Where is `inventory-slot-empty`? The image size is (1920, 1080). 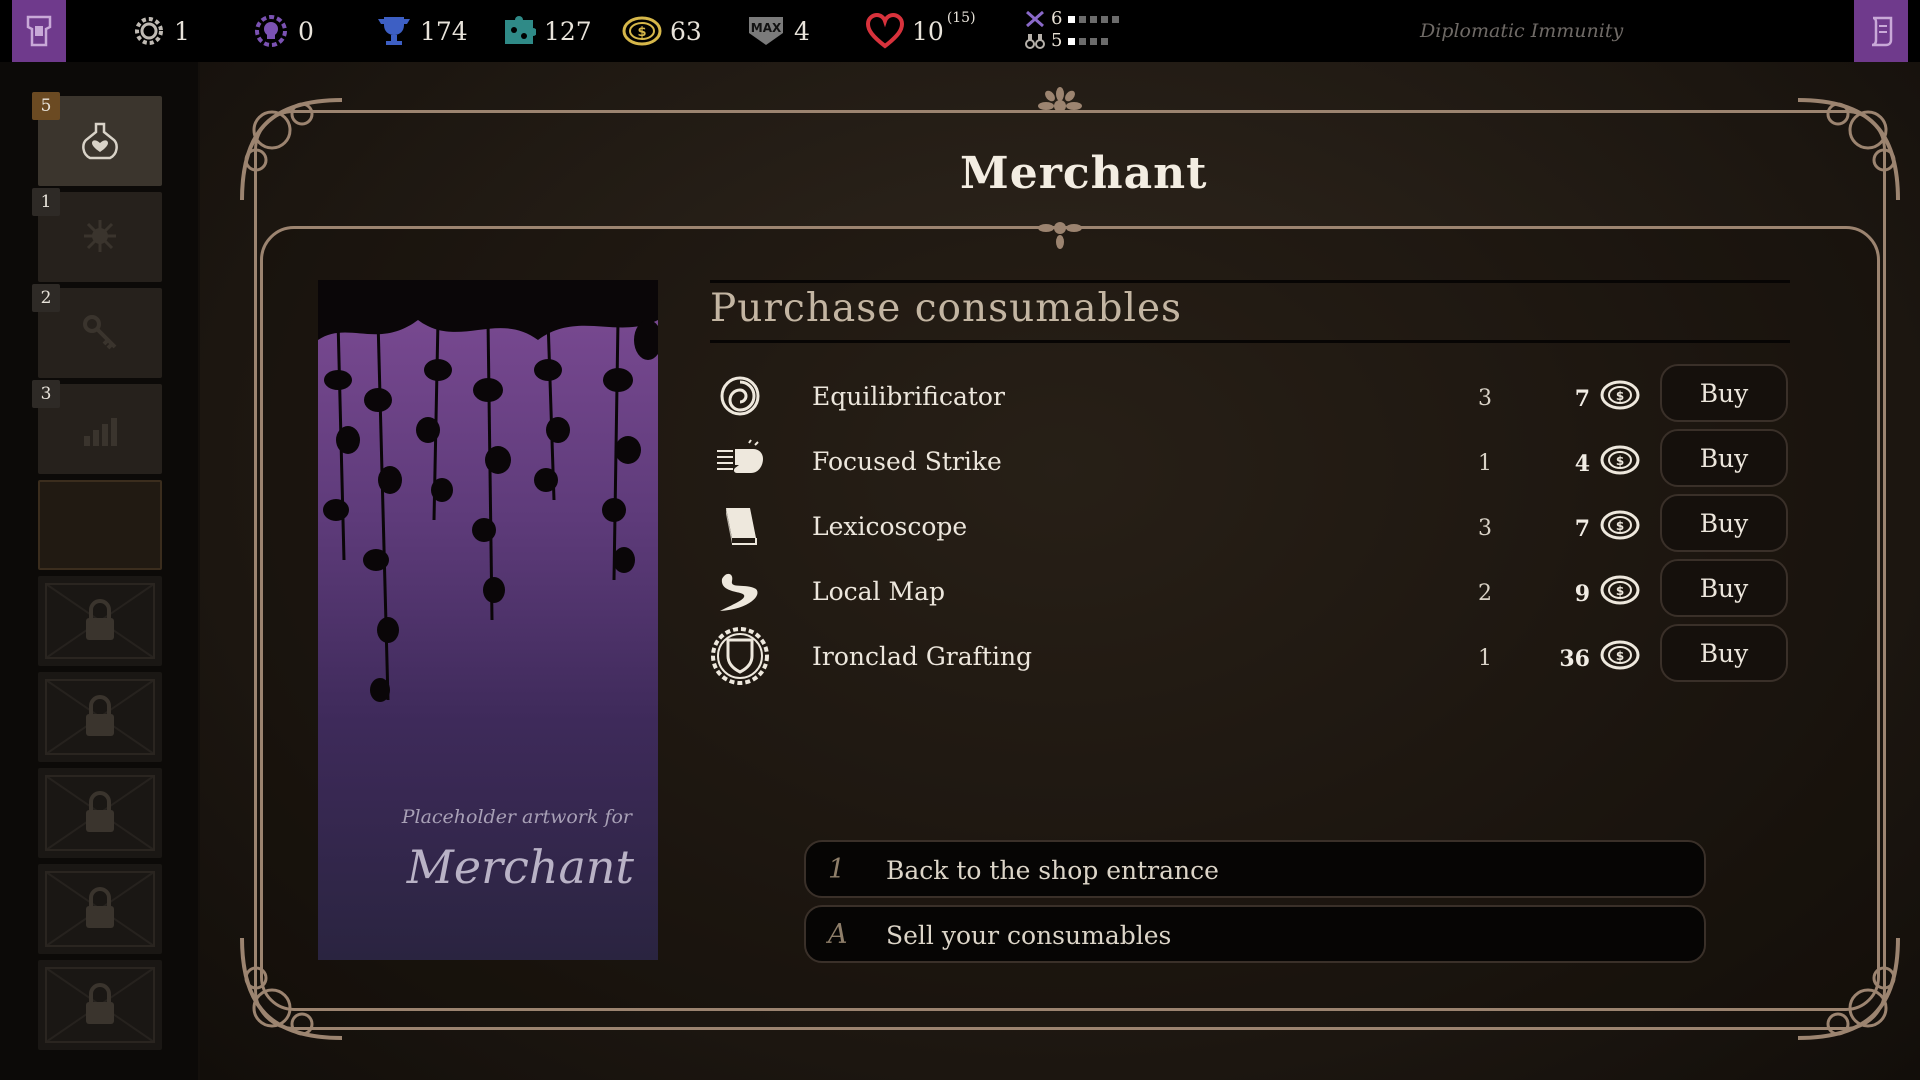 inventory-slot-empty is located at coordinates (100, 525).